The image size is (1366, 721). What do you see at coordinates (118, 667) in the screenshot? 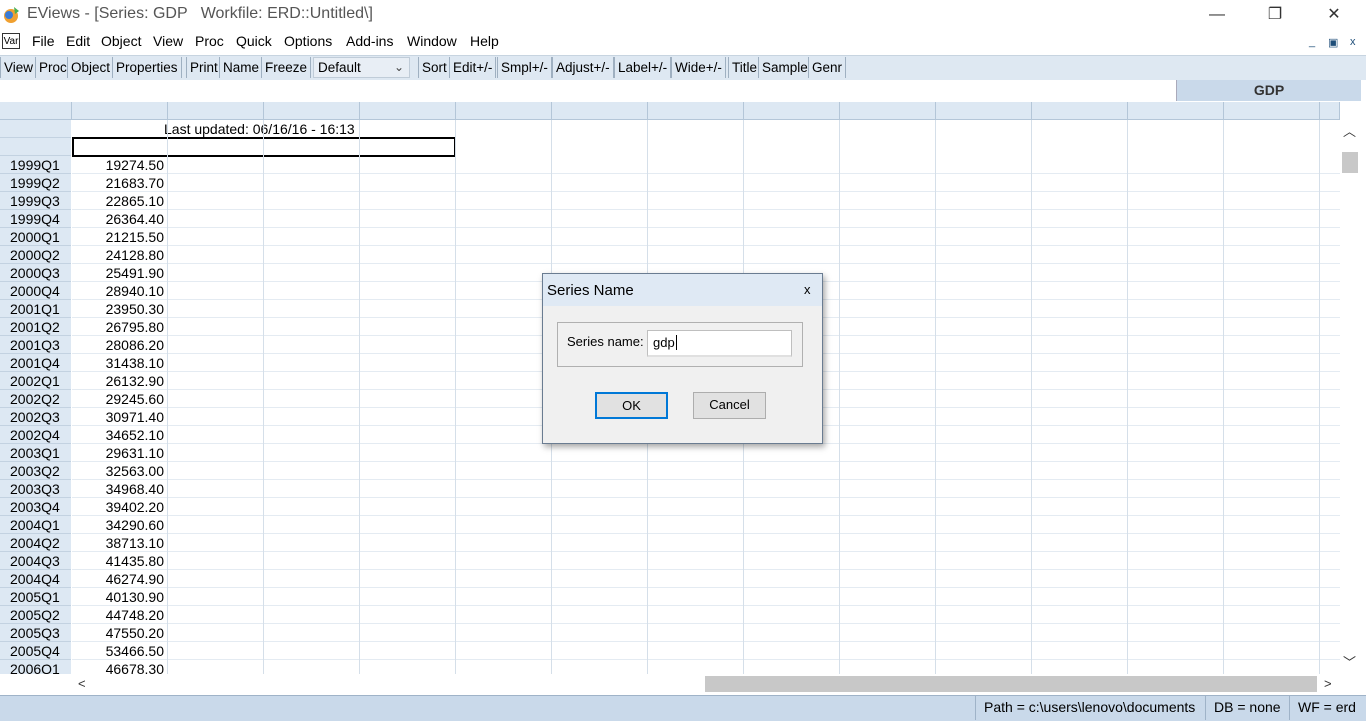
I see `gdp-cell: 46678.30` at bounding box center [118, 667].